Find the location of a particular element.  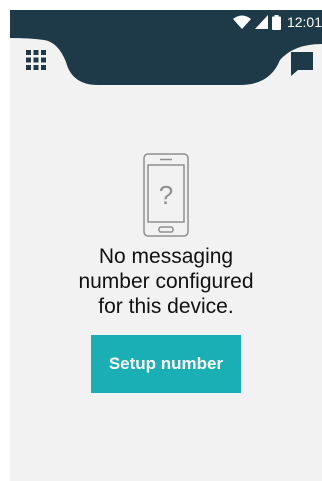

apps-grid-icon is located at coordinates (36, 60).